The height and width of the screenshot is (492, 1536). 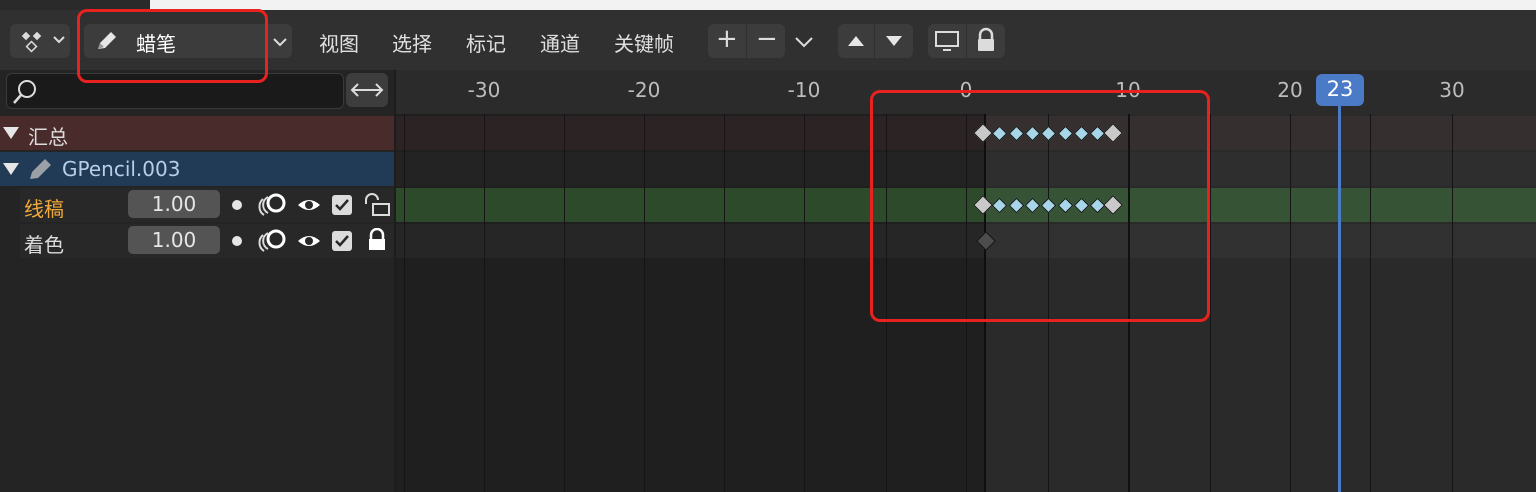 What do you see at coordinates (1452, 90) in the screenshot?
I see `ruler-tick: 30` at bounding box center [1452, 90].